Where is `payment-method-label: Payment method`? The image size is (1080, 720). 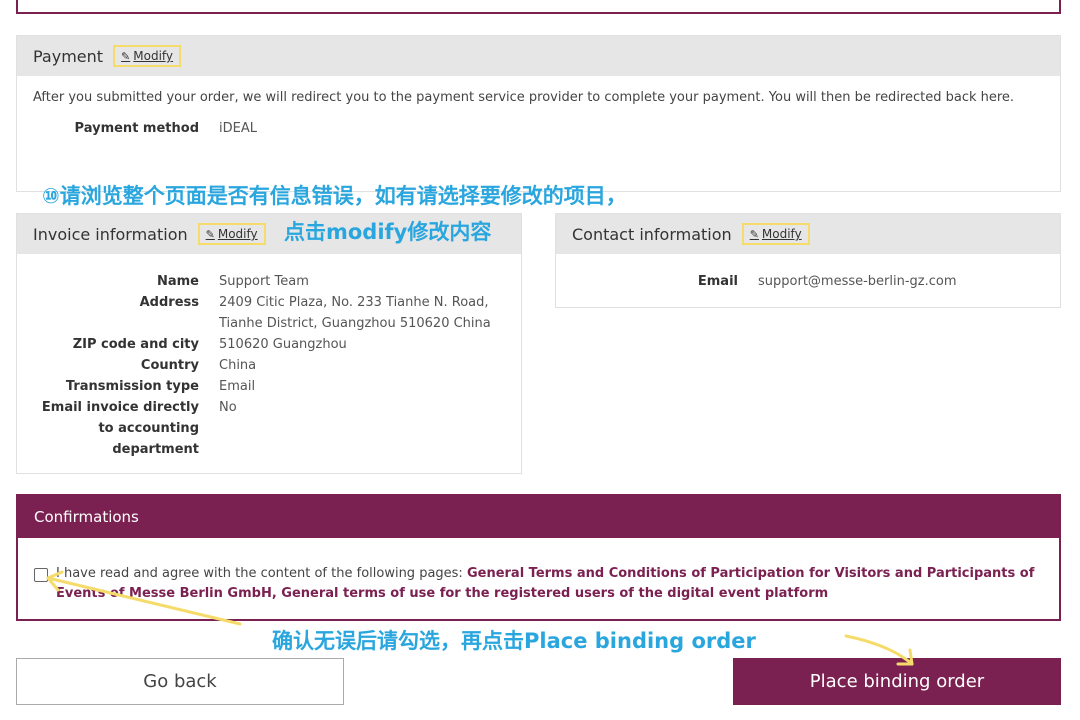
payment-method-label: Payment method is located at coordinates (136, 128).